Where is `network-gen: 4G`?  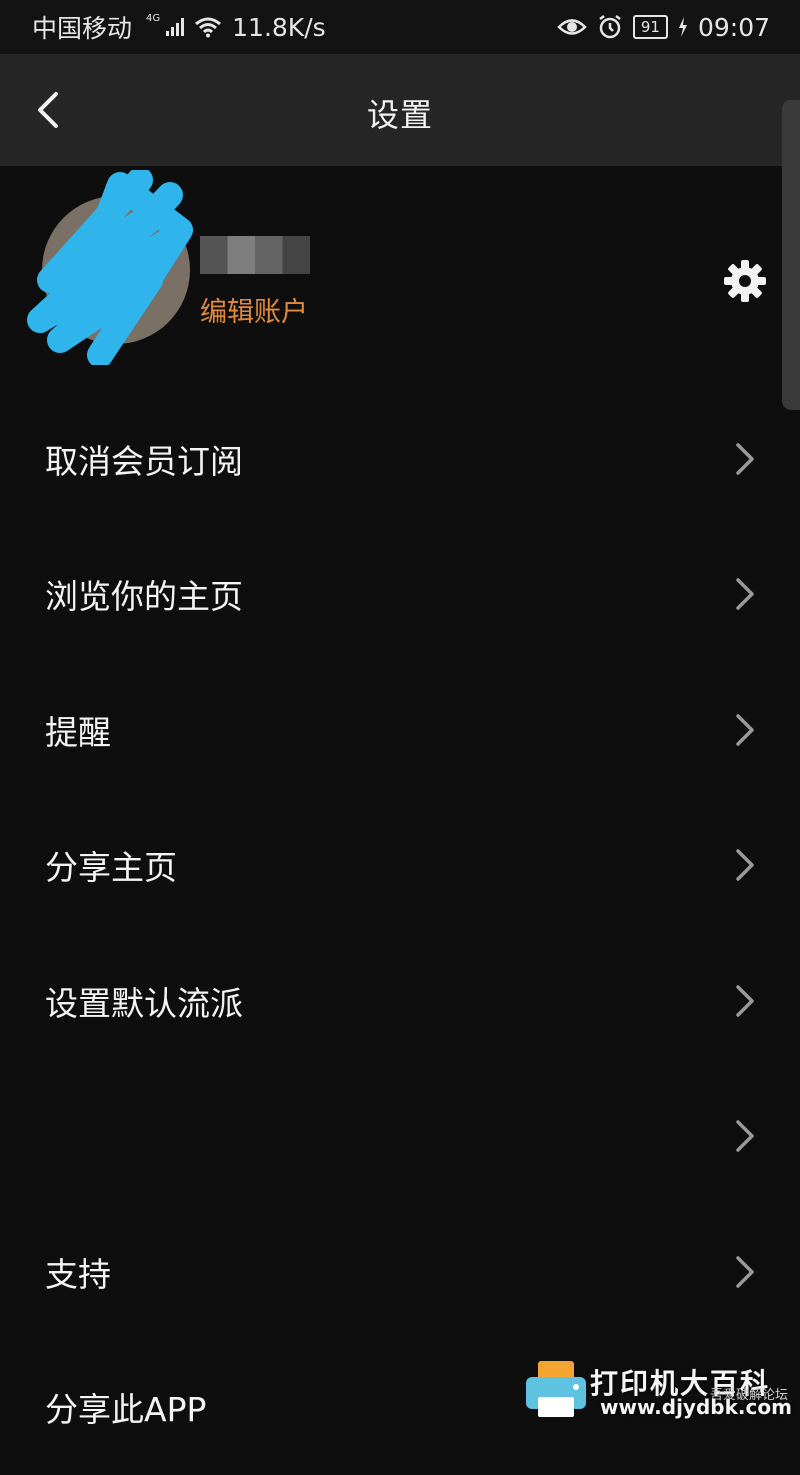 network-gen: 4G is located at coordinates (153, 18).